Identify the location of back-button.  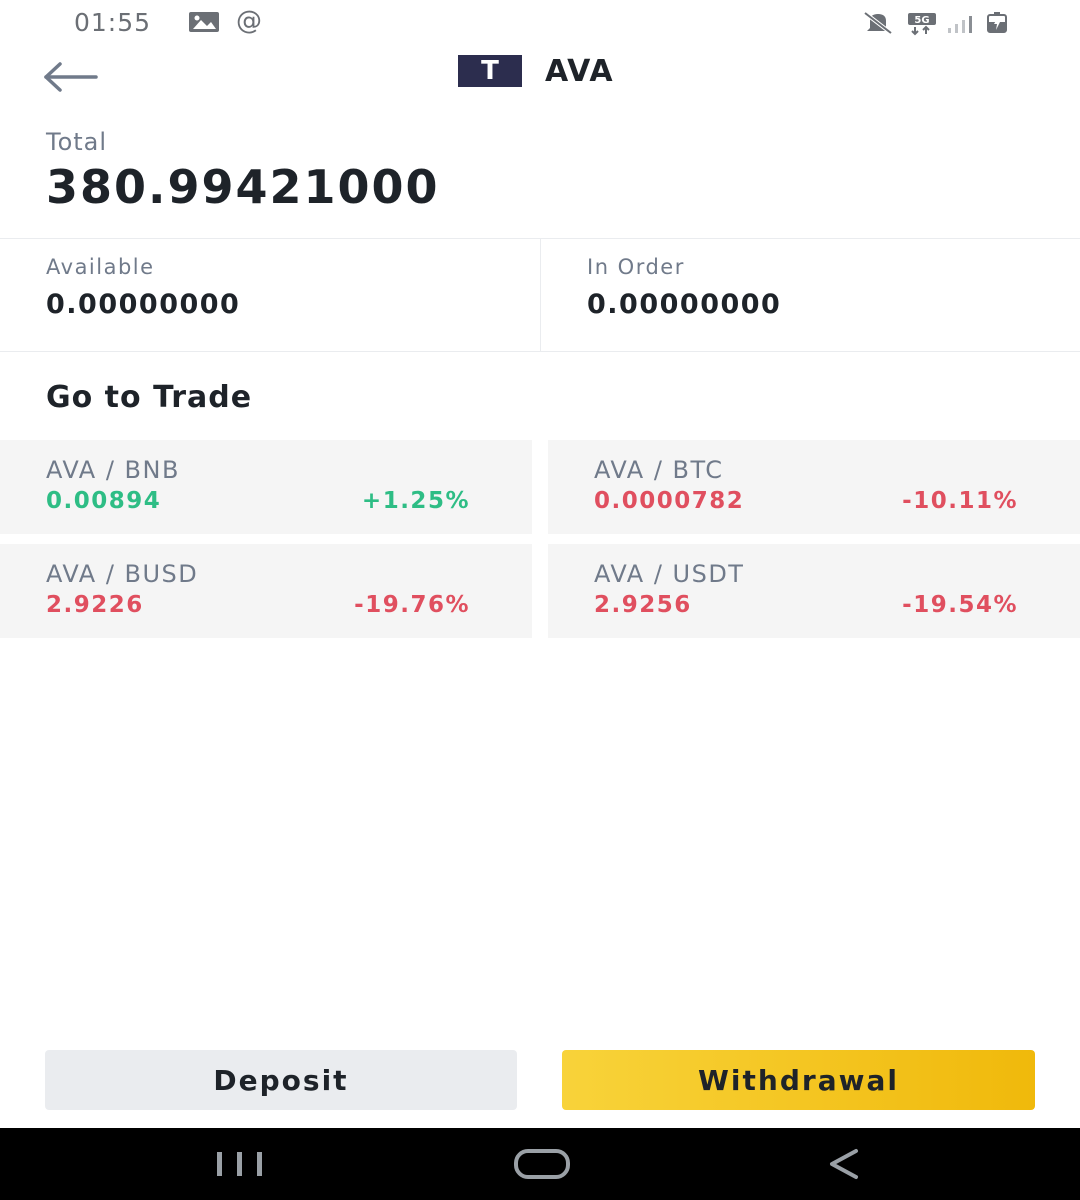
(75, 74).